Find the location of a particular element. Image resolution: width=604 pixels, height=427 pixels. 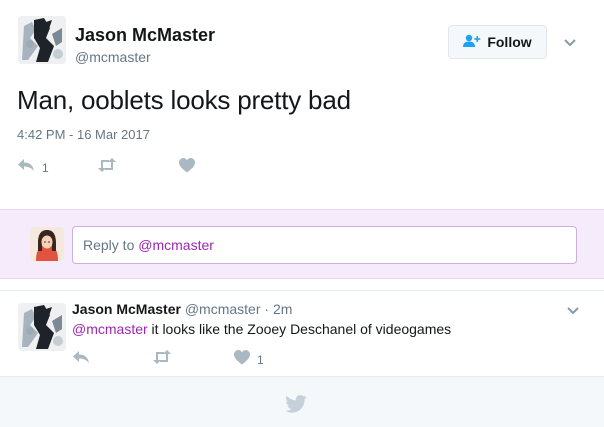

reply-input: Reply to @mcmaster is located at coordinates (324, 245).